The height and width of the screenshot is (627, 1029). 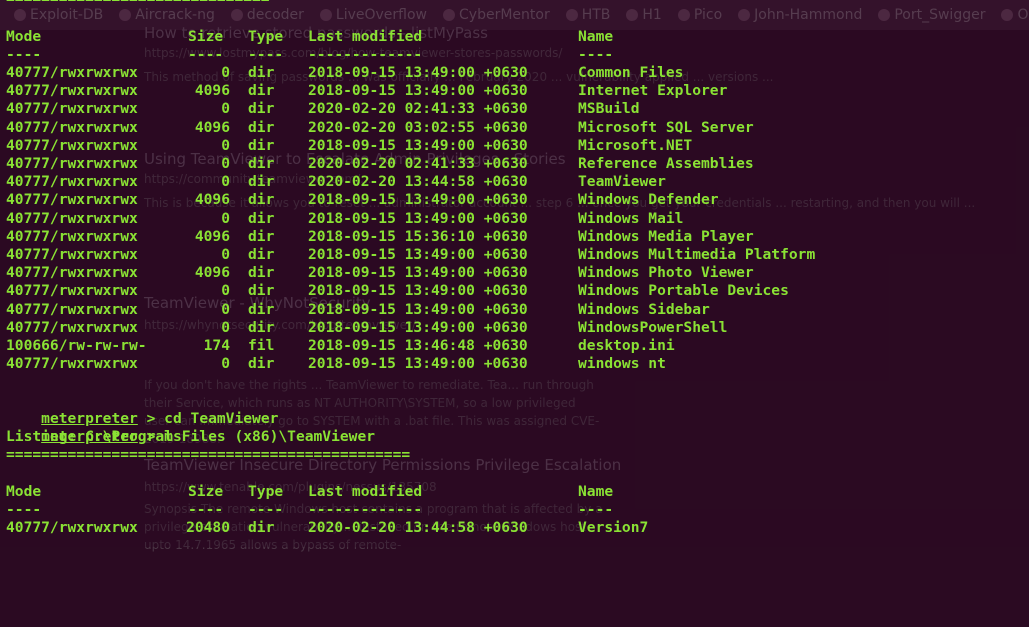 What do you see at coordinates (666, 163) in the screenshot?
I see `row-name: Reference Assemblies` at bounding box center [666, 163].